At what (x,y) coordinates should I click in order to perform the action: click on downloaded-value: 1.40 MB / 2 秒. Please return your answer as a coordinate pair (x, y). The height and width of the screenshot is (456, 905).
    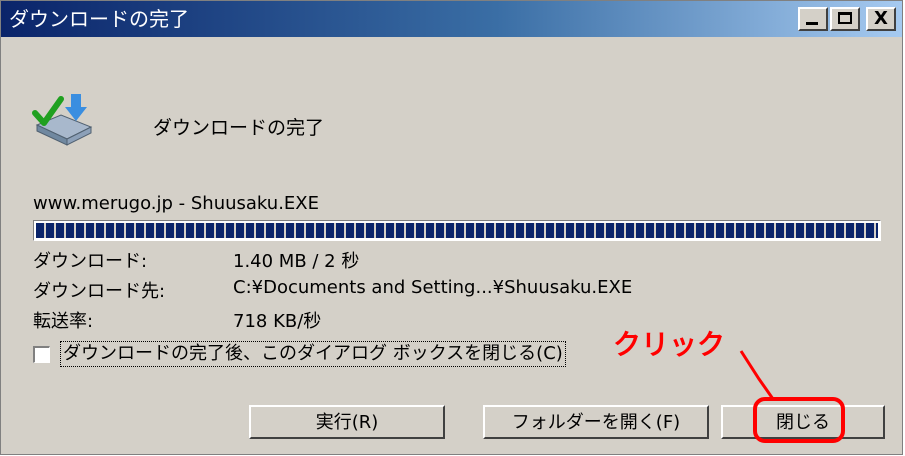
    Looking at the image, I should click on (296, 261).